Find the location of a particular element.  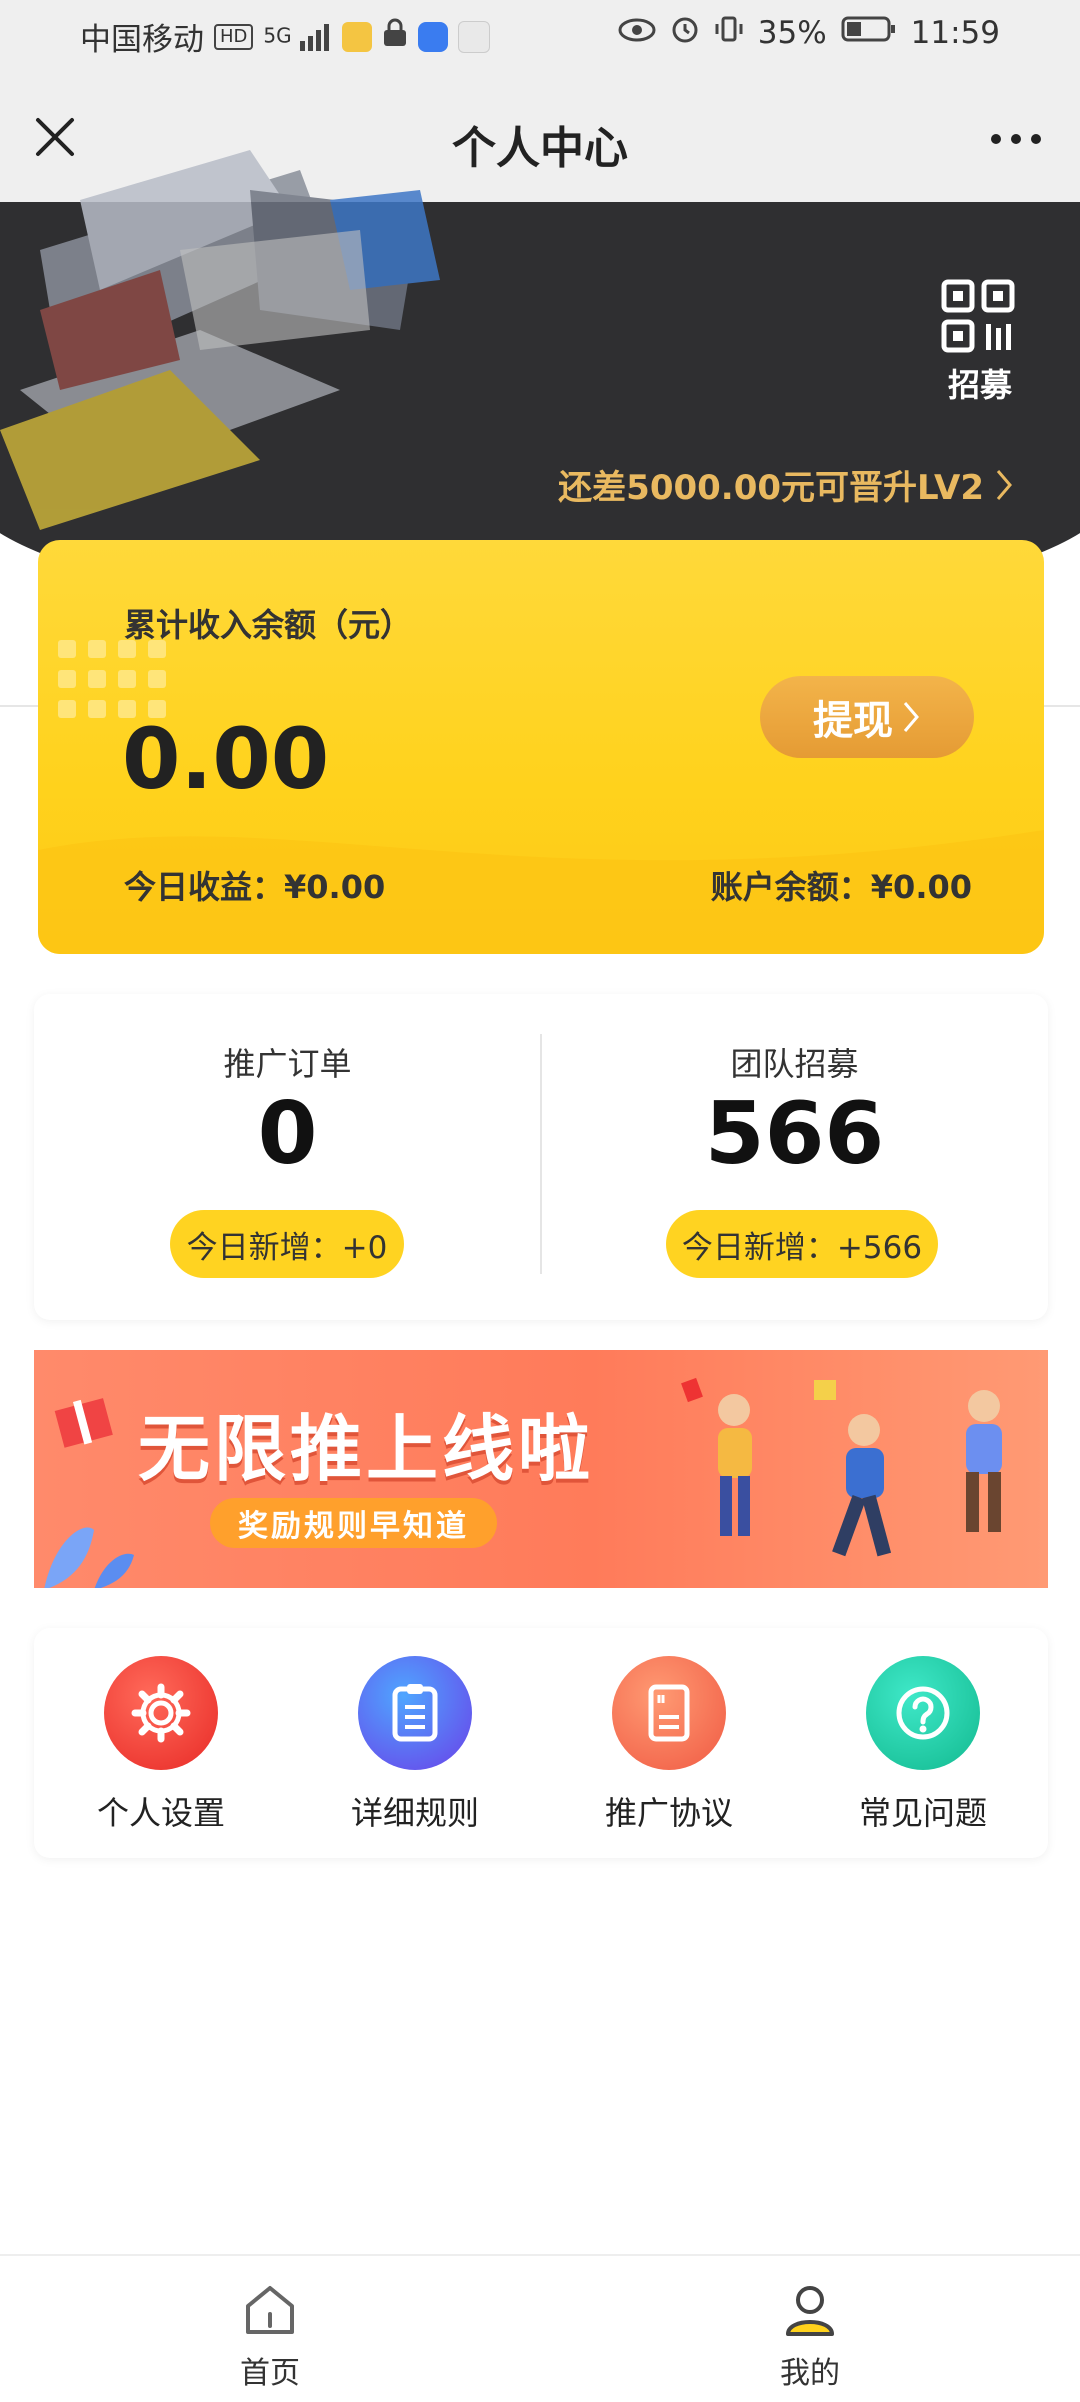

account-balance: 账户余额：¥0.00 is located at coordinates (841, 885).